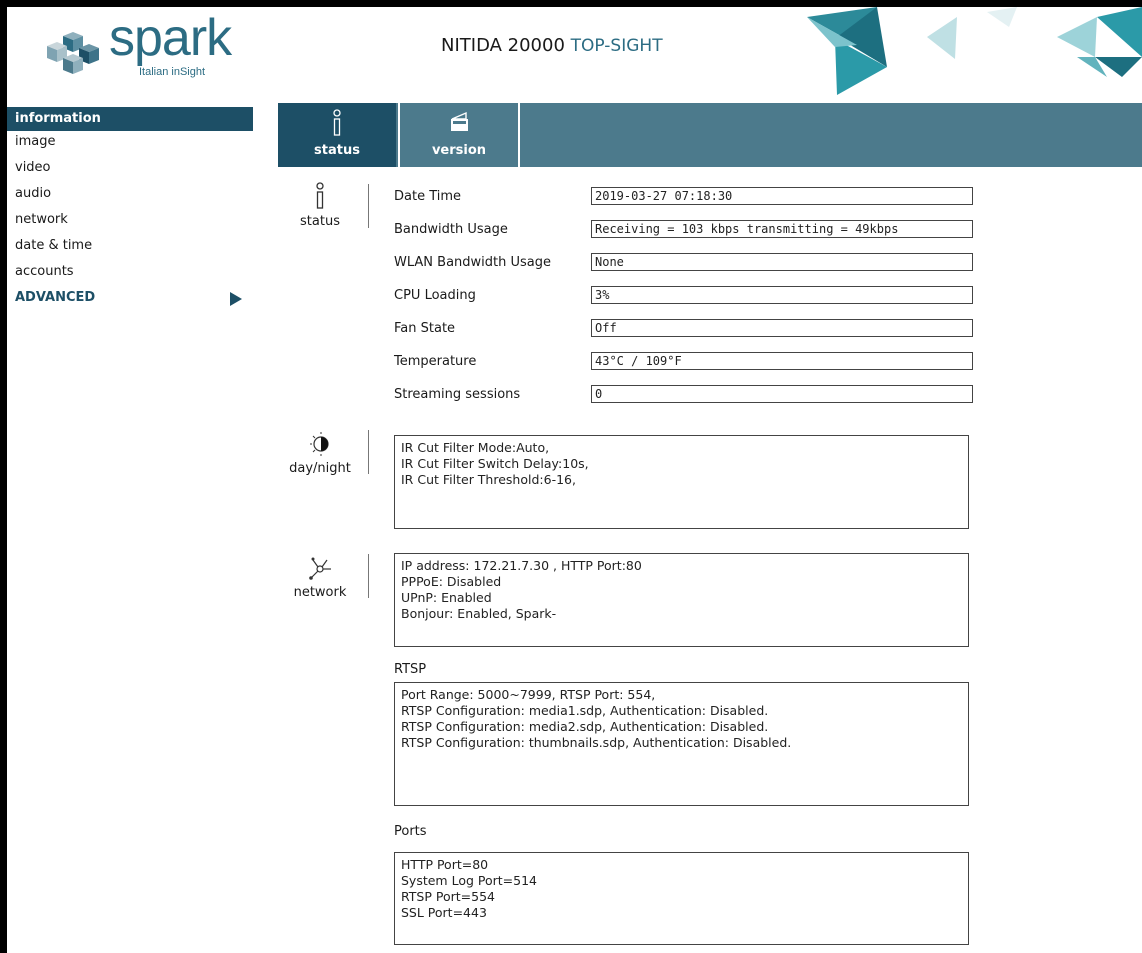 Image resolution: width=1142 pixels, height=953 pixels. Describe the element at coordinates (236, 299) in the screenshot. I see `play-arrow-icon` at that location.